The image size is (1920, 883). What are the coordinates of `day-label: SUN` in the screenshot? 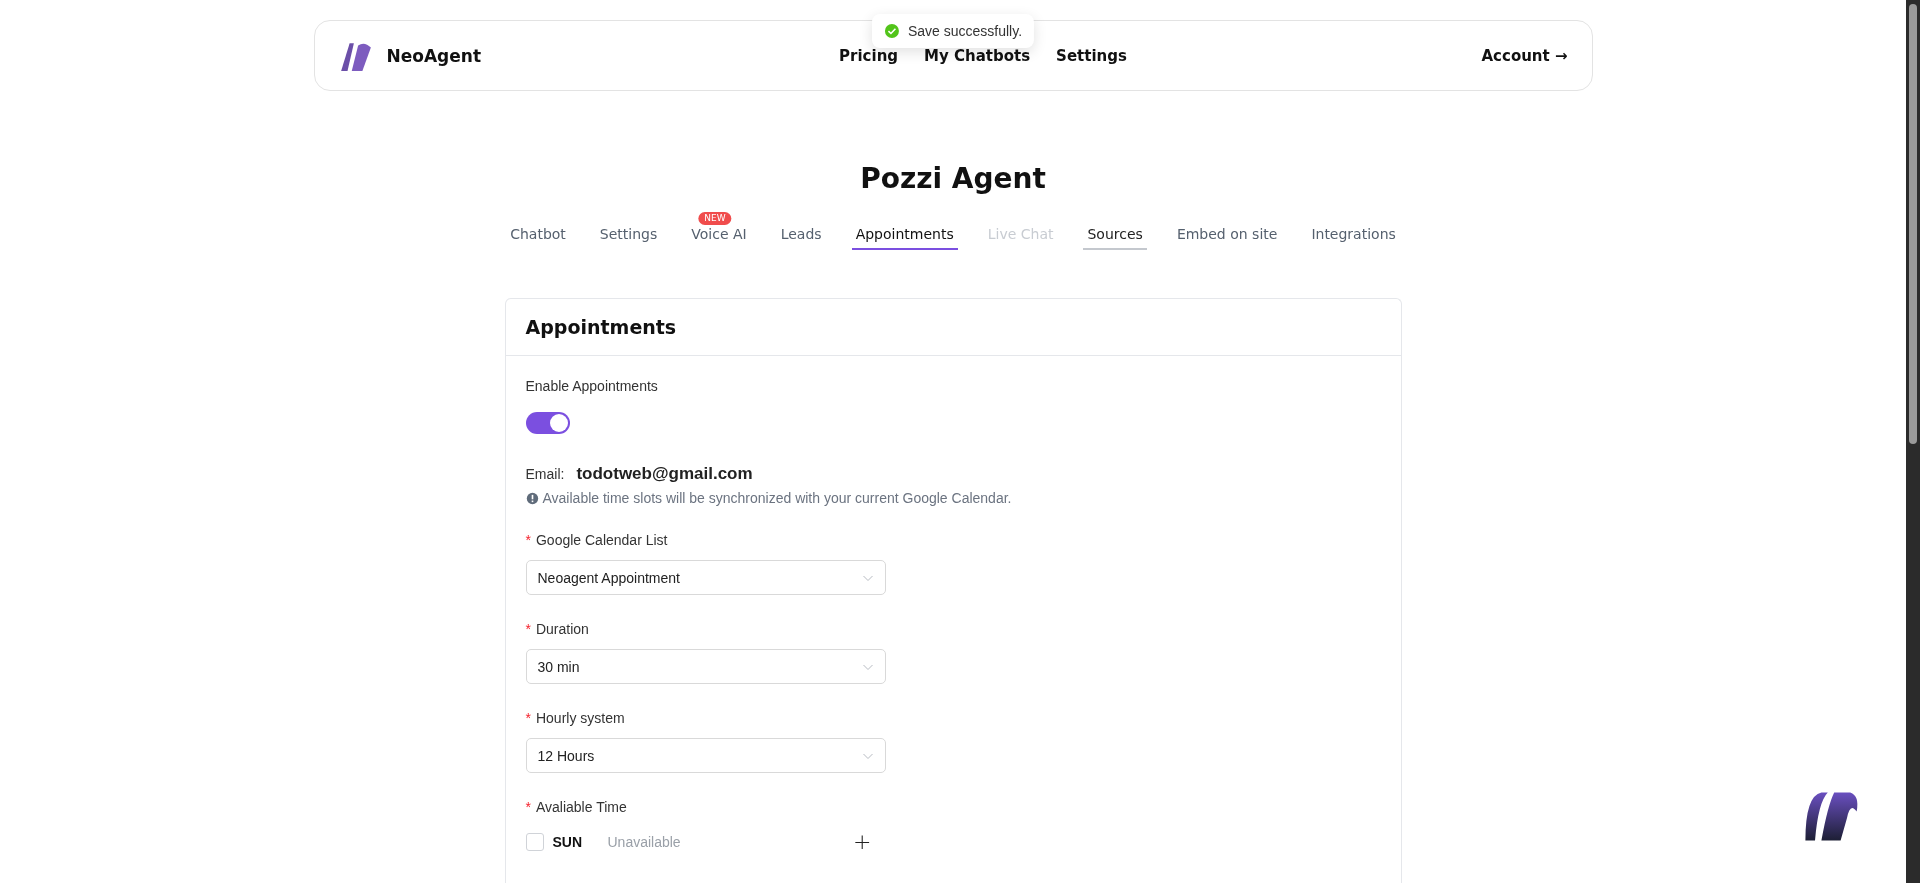 It's located at (568, 842).